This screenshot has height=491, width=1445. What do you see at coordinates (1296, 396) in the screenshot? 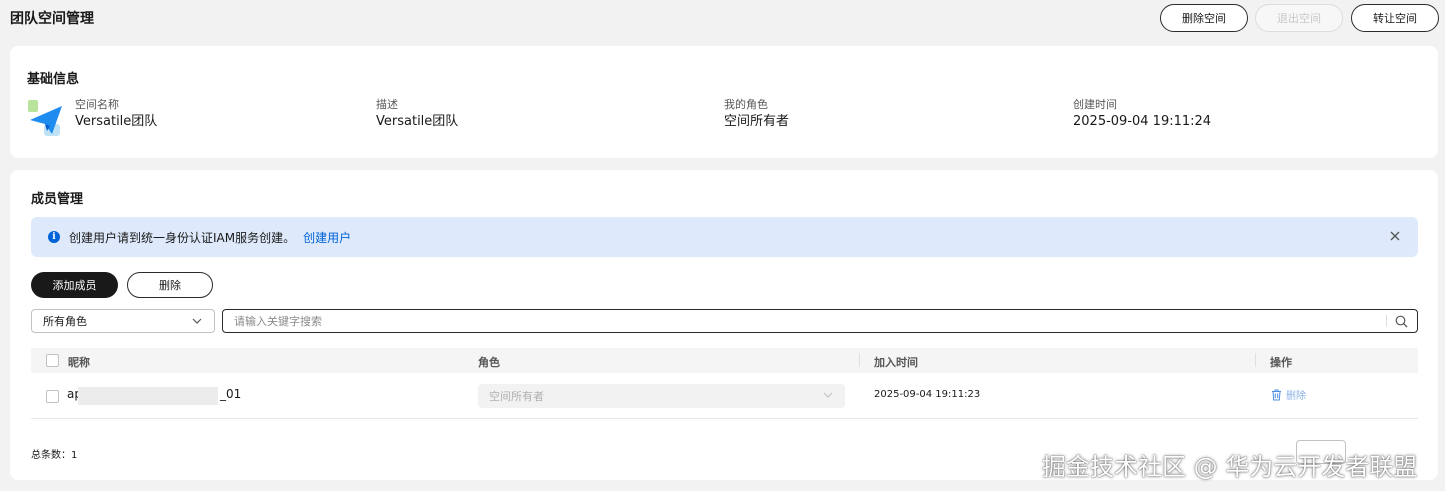
I see `row-delete-label: 删除` at bounding box center [1296, 396].